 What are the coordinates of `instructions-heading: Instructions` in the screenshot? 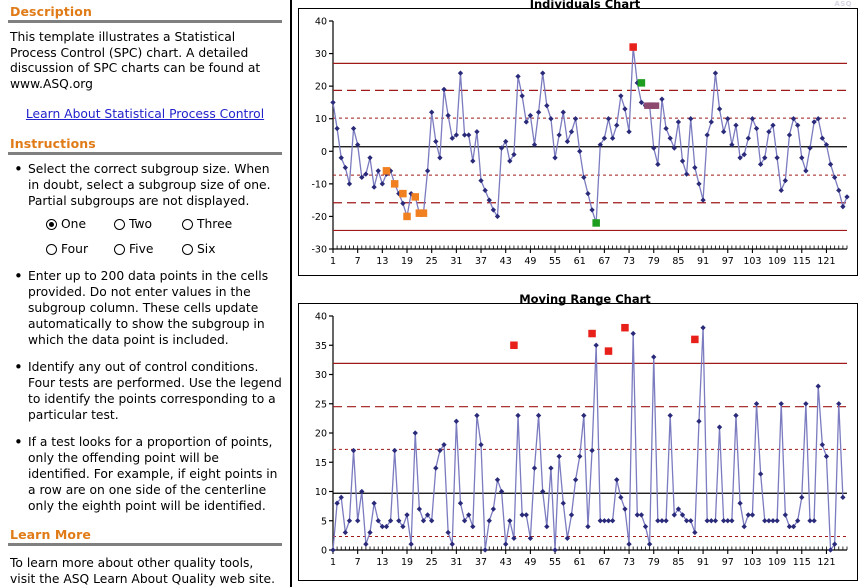 It's located at (53, 143).